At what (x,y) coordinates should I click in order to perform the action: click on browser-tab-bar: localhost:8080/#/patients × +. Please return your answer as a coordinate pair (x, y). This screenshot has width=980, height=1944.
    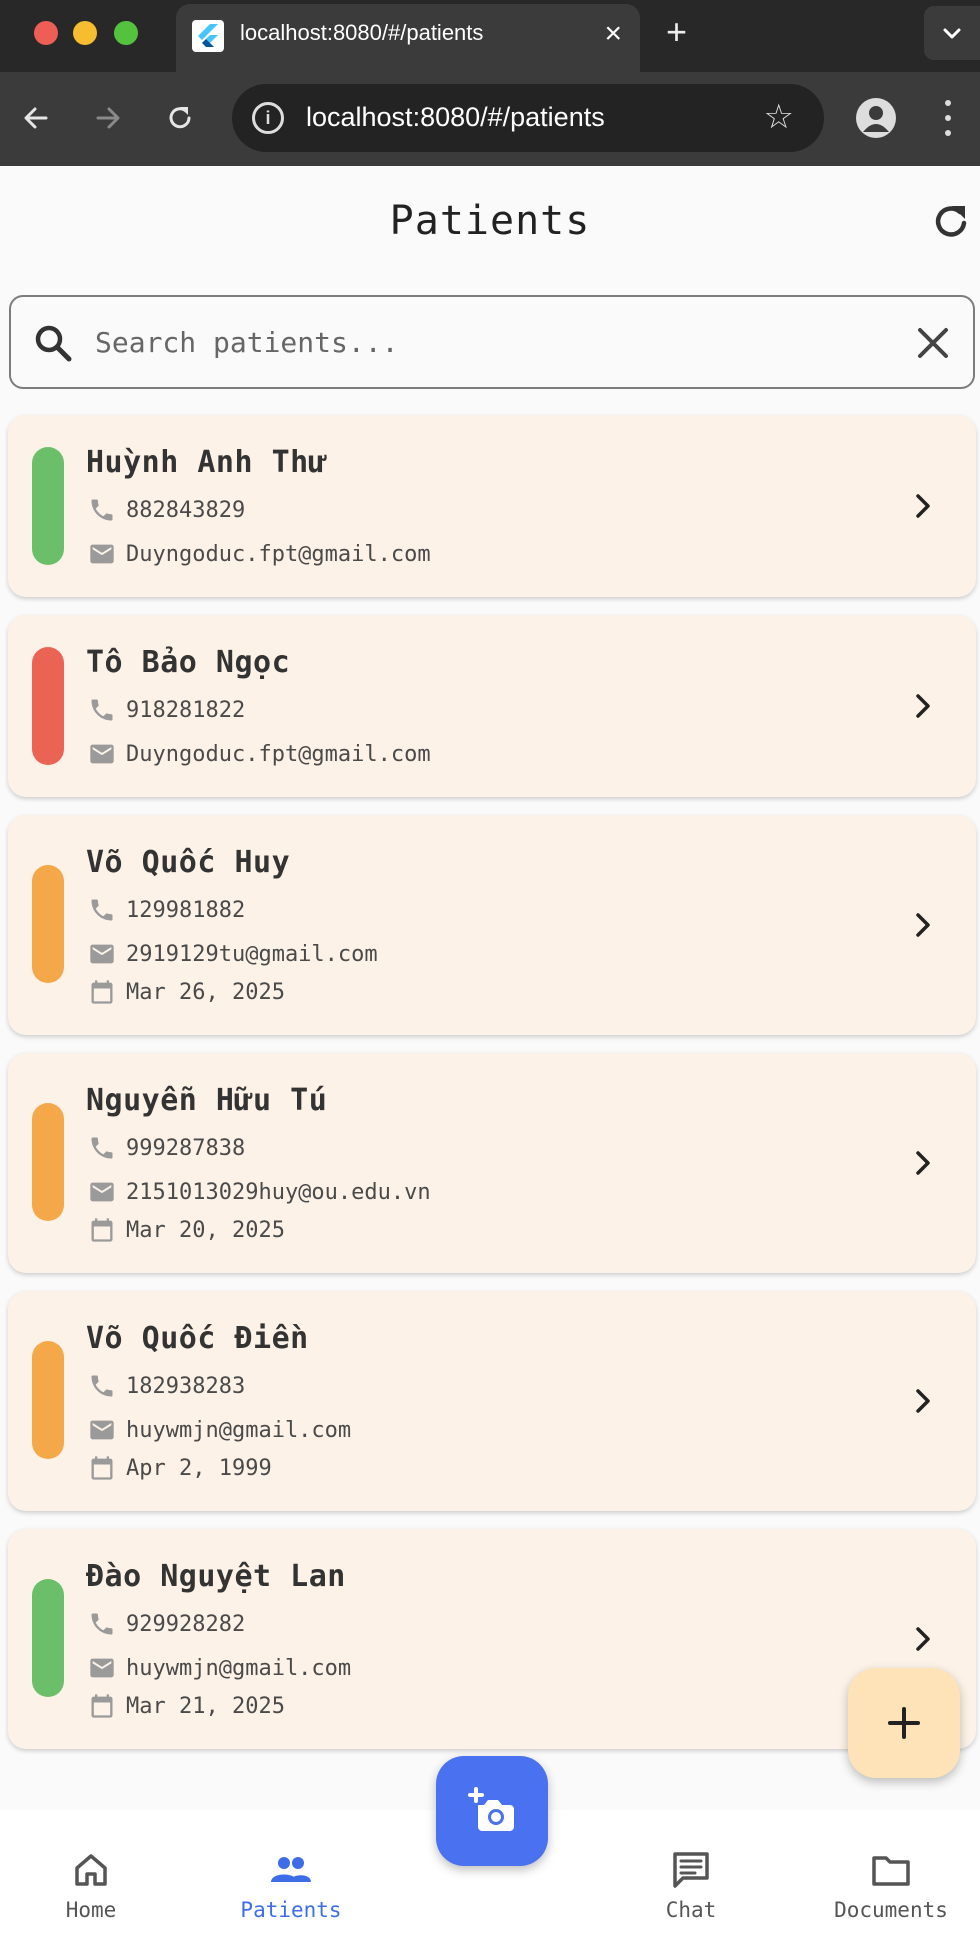
    Looking at the image, I should click on (490, 36).